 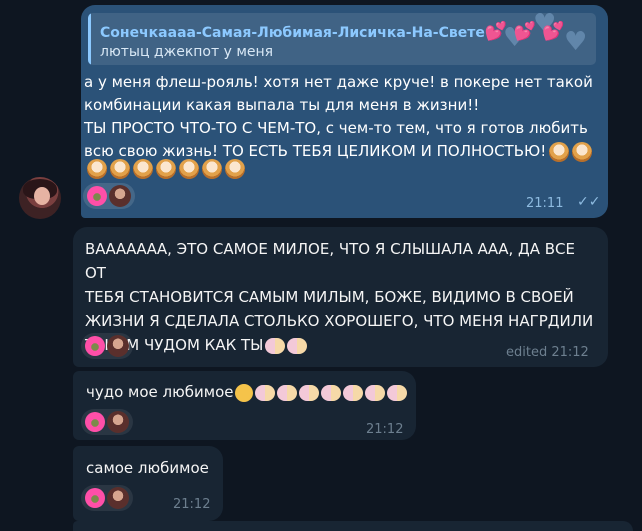 What do you see at coordinates (353, 526) in the screenshot?
I see `incoming-message-bubble-partial` at bounding box center [353, 526].